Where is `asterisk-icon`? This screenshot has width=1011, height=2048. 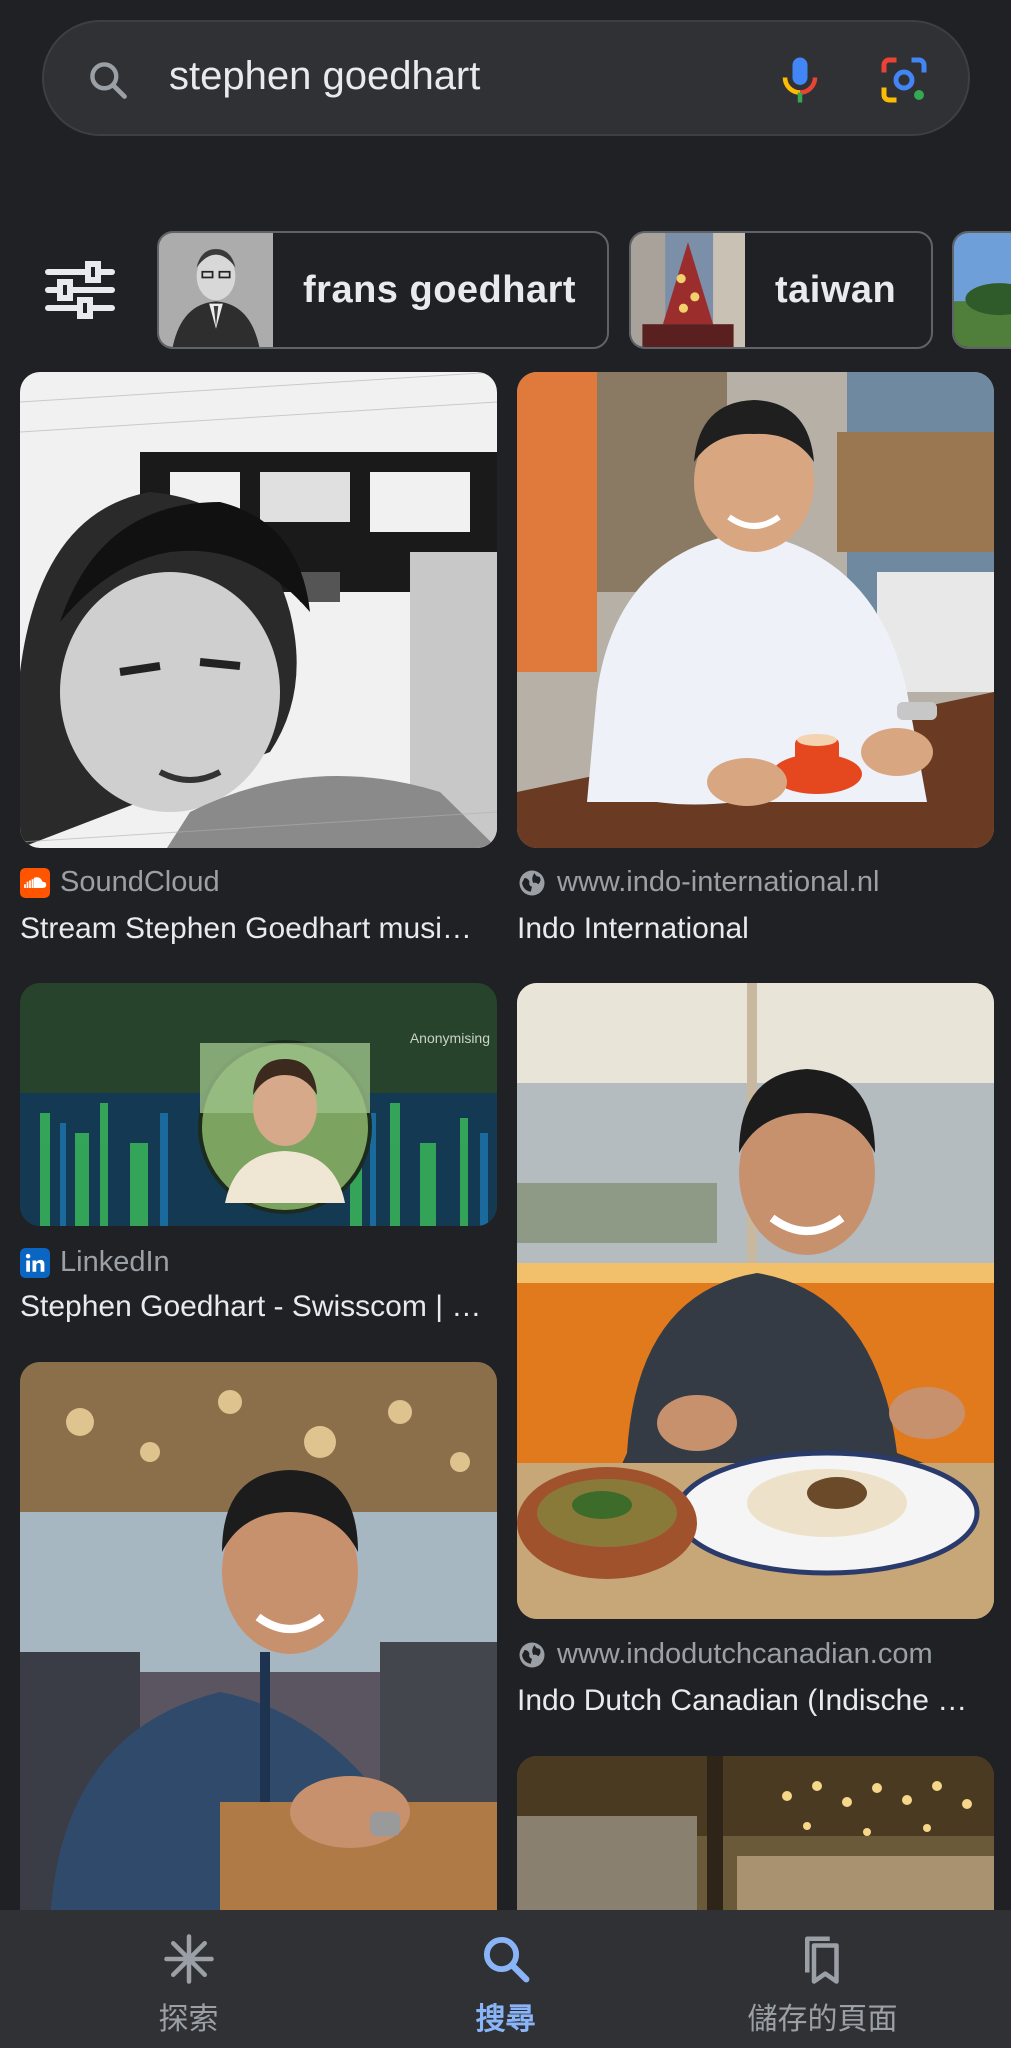 asterisk-icon is located at coordinates (188, 1959).